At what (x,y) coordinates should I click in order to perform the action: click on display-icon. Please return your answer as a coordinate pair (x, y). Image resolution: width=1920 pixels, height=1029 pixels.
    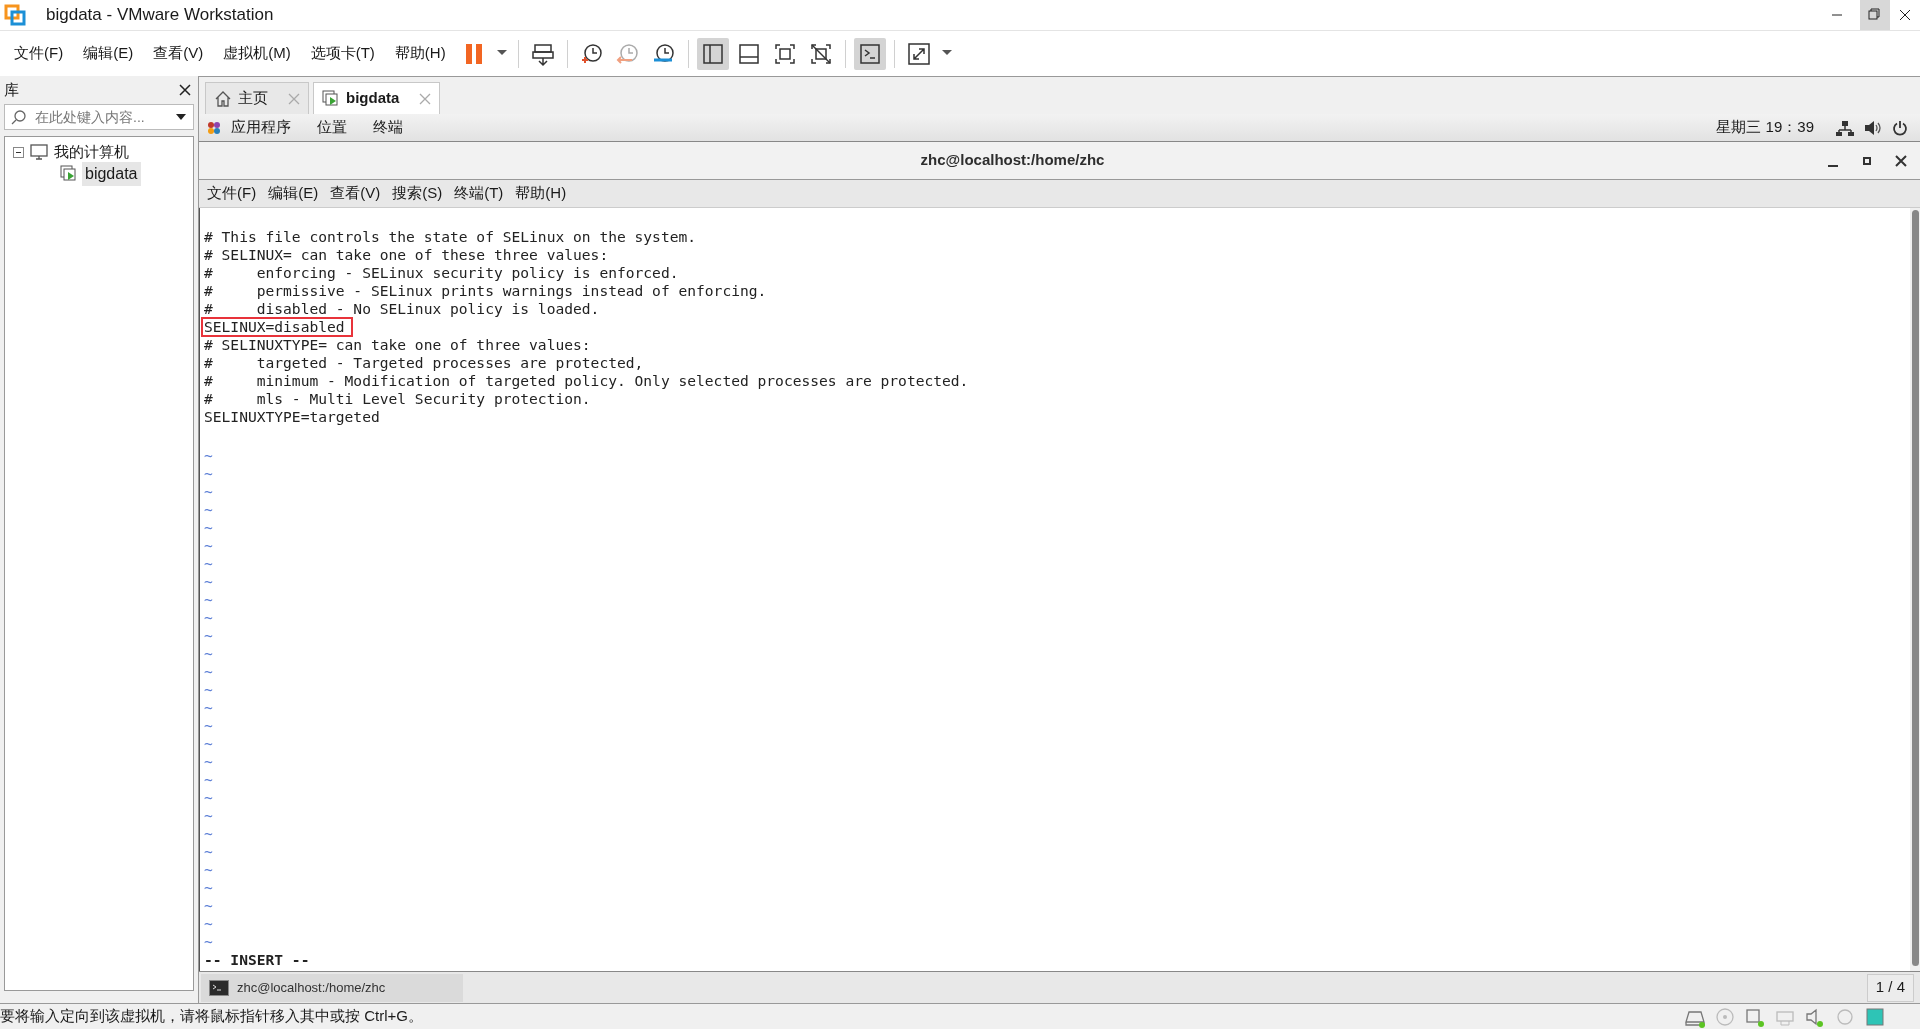
    Looking at the image, I should click on (1875, 1016).